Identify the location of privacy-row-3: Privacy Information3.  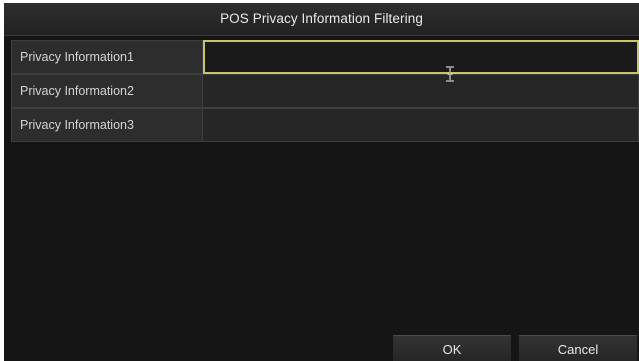
(325, 125).